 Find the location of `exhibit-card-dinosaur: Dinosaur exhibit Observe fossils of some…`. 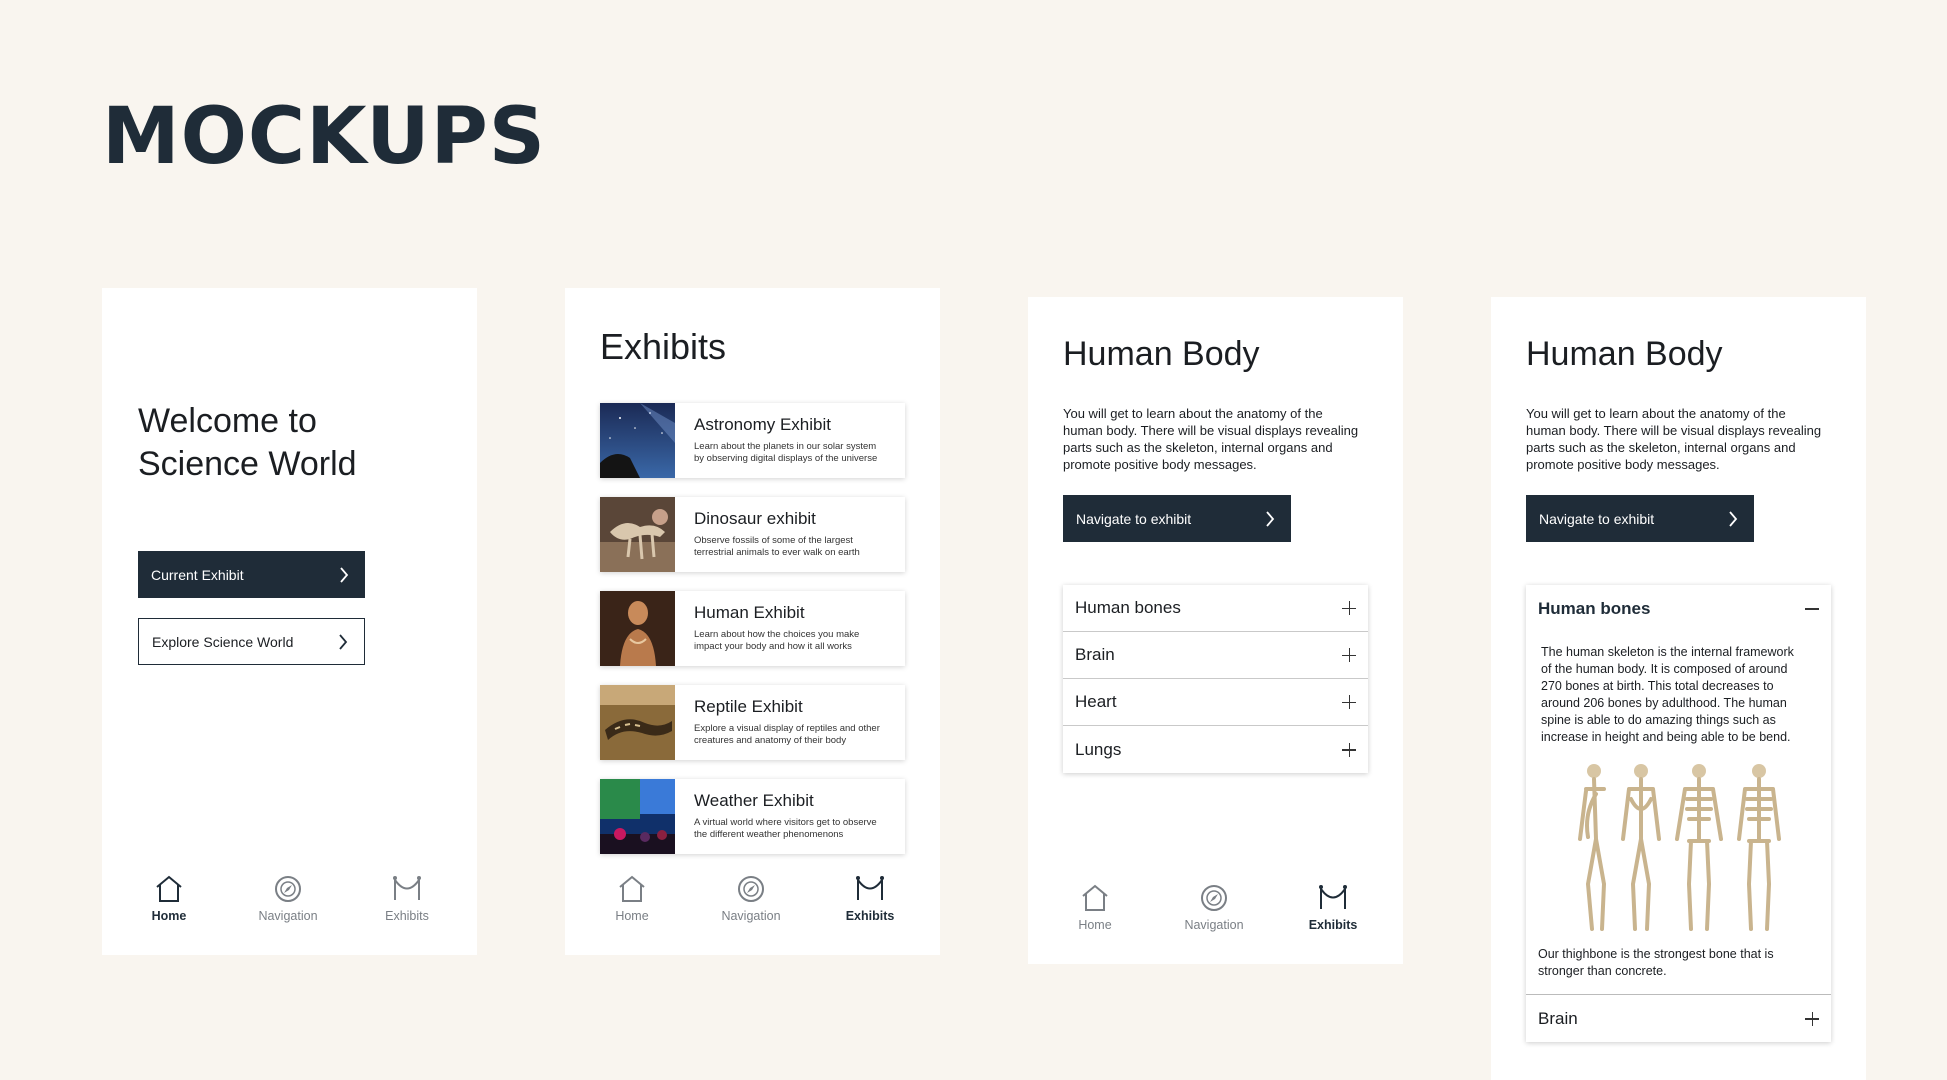

exhibit-card-dinosaur: Dinosaur exhibit Observe fossils of some… is located at coordinates (752, 534).